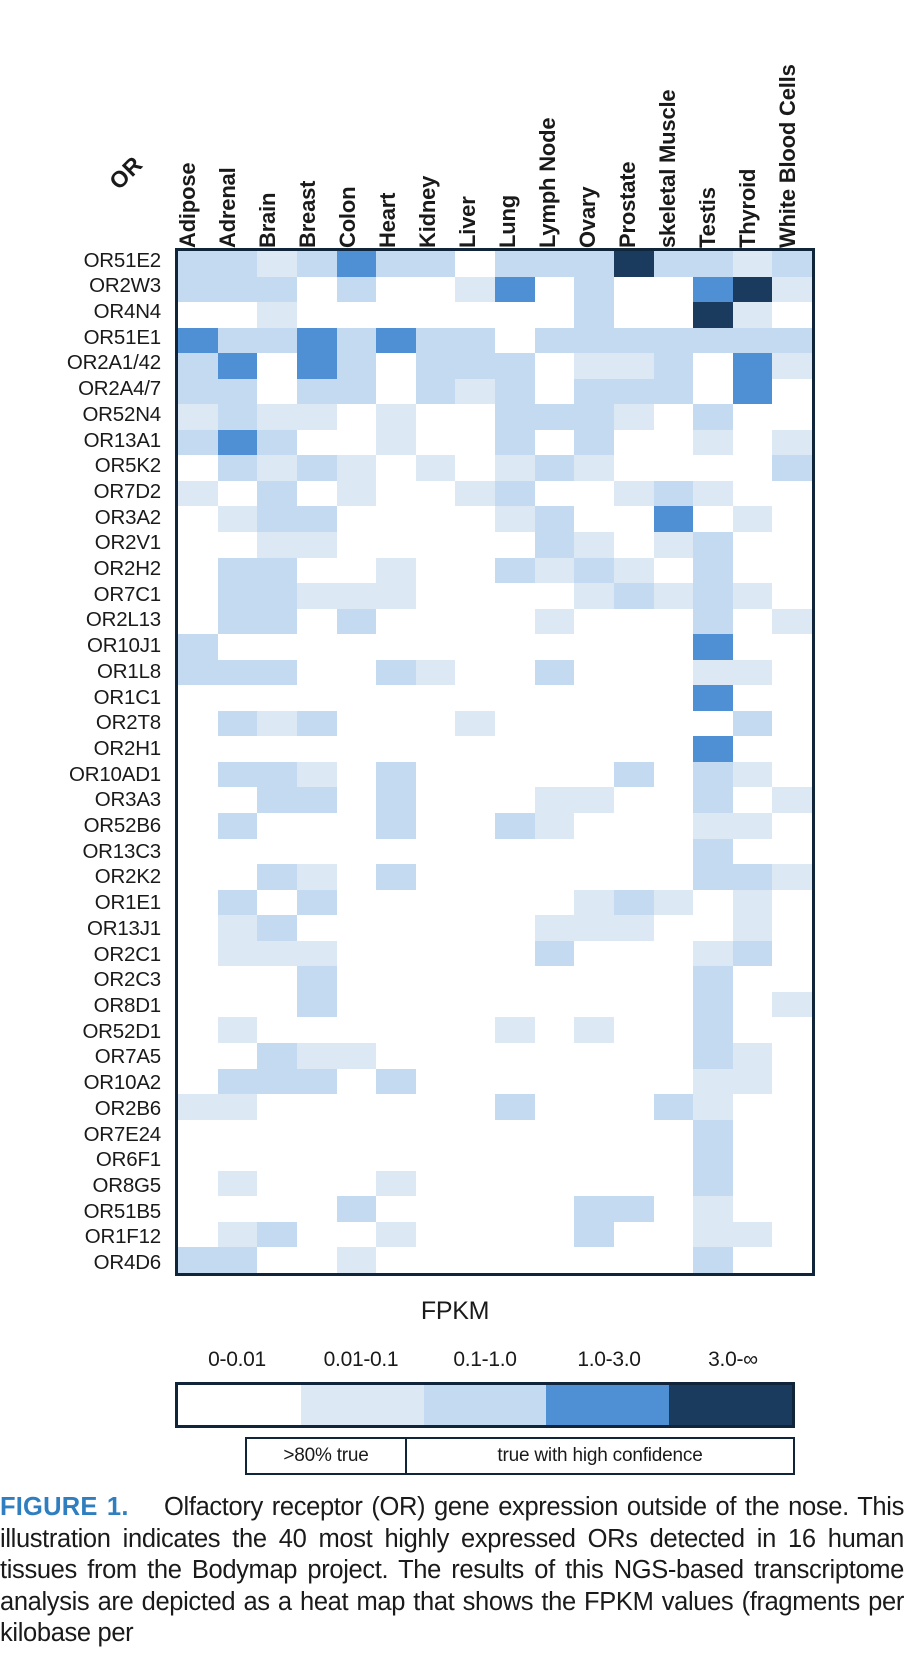  I want to click on row-label-or5k2: OR5K2, so click(127, 466).